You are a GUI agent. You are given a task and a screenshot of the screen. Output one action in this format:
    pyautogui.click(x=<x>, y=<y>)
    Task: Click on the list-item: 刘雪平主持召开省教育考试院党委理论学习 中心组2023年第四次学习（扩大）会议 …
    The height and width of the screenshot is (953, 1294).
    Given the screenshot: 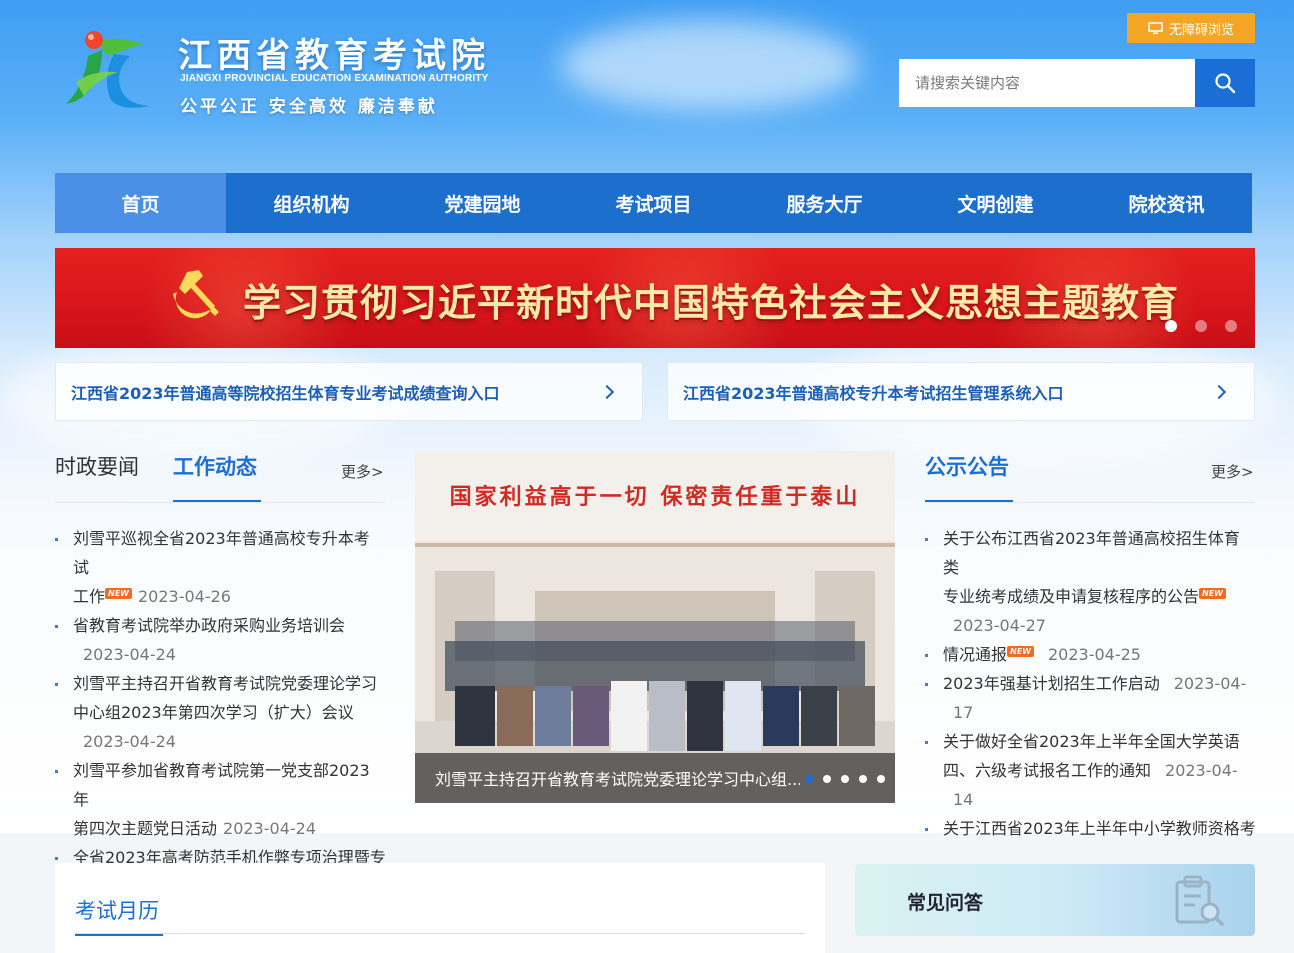 What is the action you would take?
    pyautogui.click(x=220, y=712)
    